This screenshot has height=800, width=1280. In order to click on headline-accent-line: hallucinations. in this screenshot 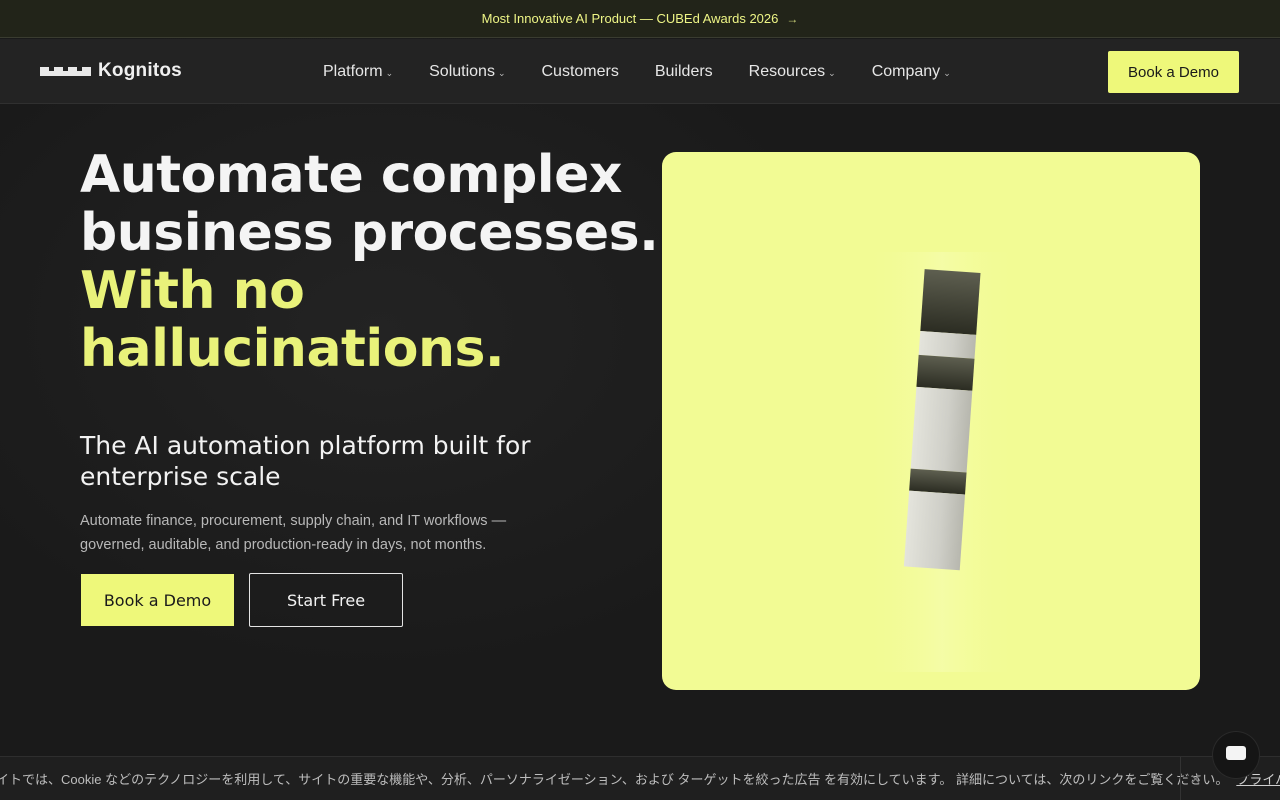, I will do `click(292, 349)`.